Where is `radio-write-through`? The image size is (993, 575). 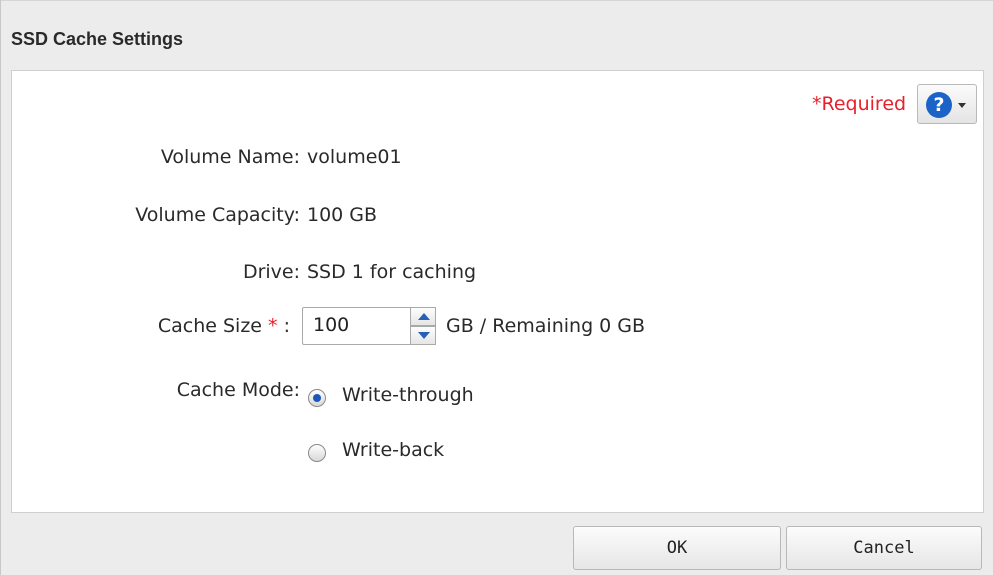
radio-write-through is located at coordinates (317, 398).